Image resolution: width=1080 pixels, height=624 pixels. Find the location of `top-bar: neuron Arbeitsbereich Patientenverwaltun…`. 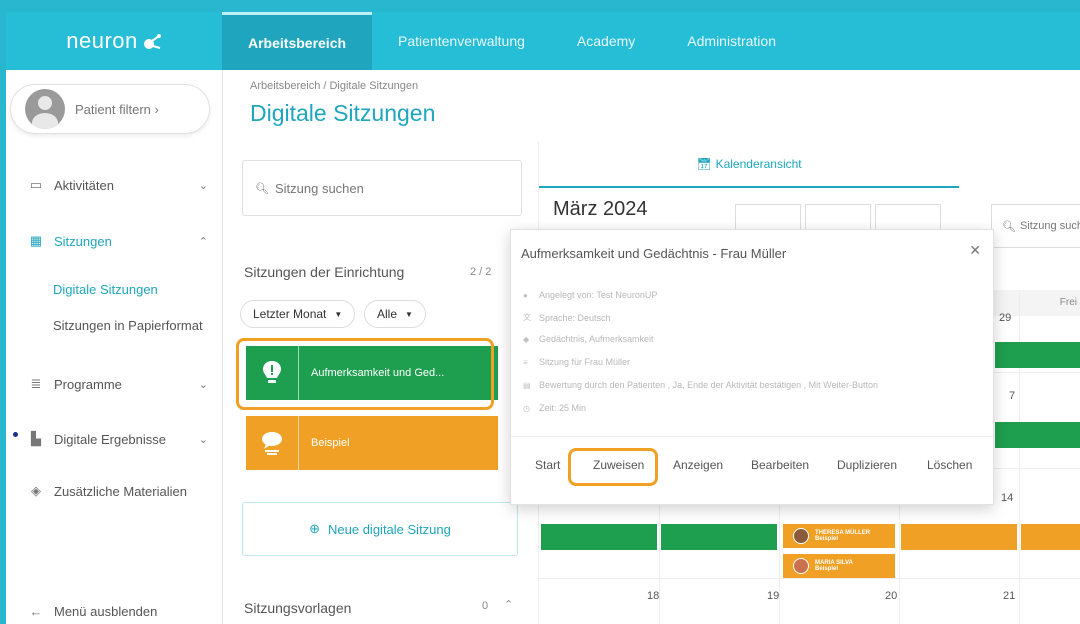

top-bar: neuron Arbeitsbereich Patientenverwaltun… is located at coordinates (543, 41).